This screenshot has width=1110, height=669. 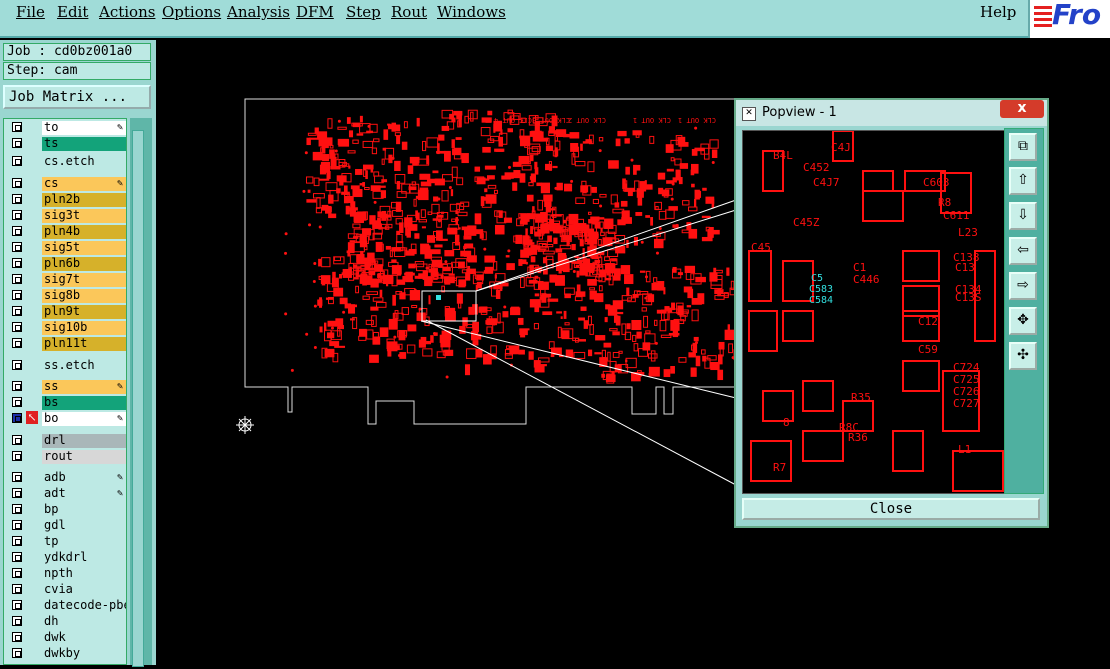 I want to click on layer-name: npth, so click(x=84, y=574).